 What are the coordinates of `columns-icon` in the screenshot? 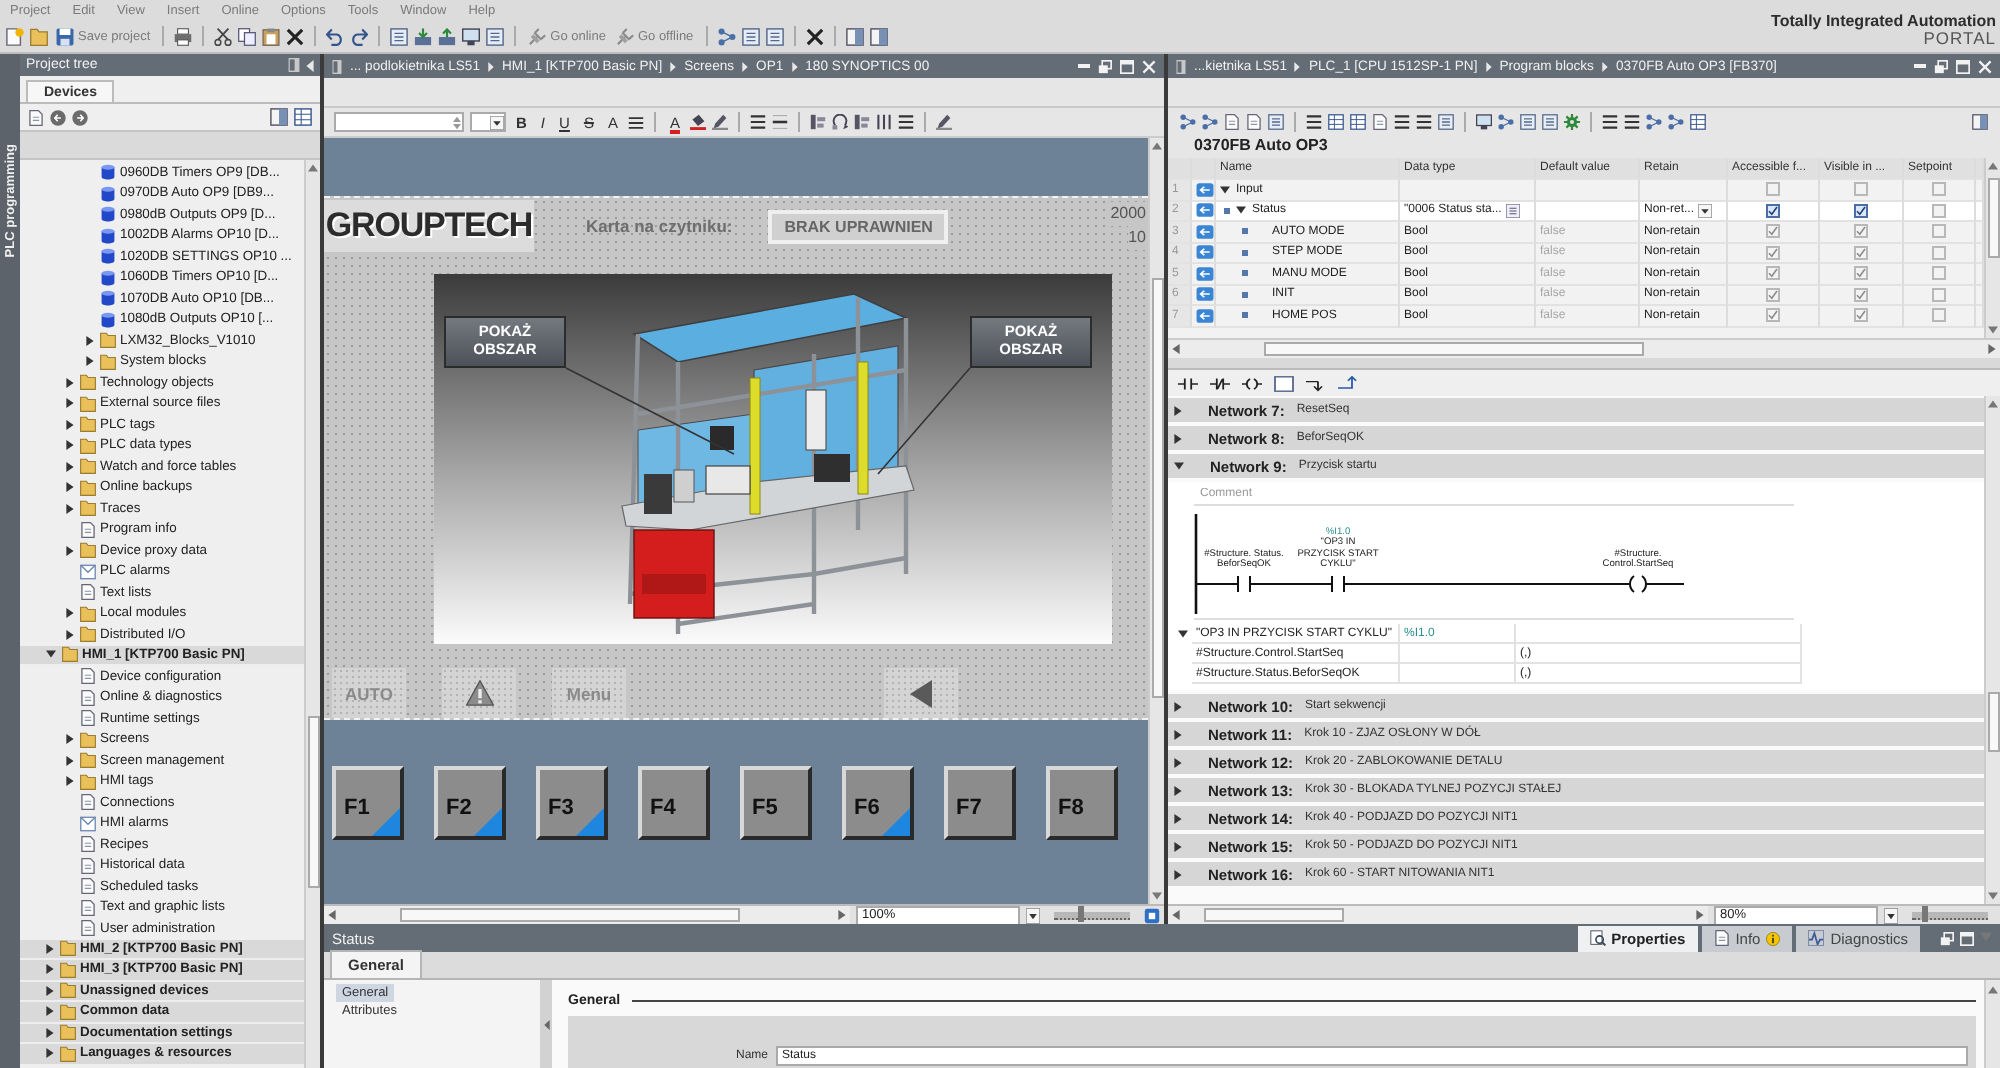 It's located at (883, 122).